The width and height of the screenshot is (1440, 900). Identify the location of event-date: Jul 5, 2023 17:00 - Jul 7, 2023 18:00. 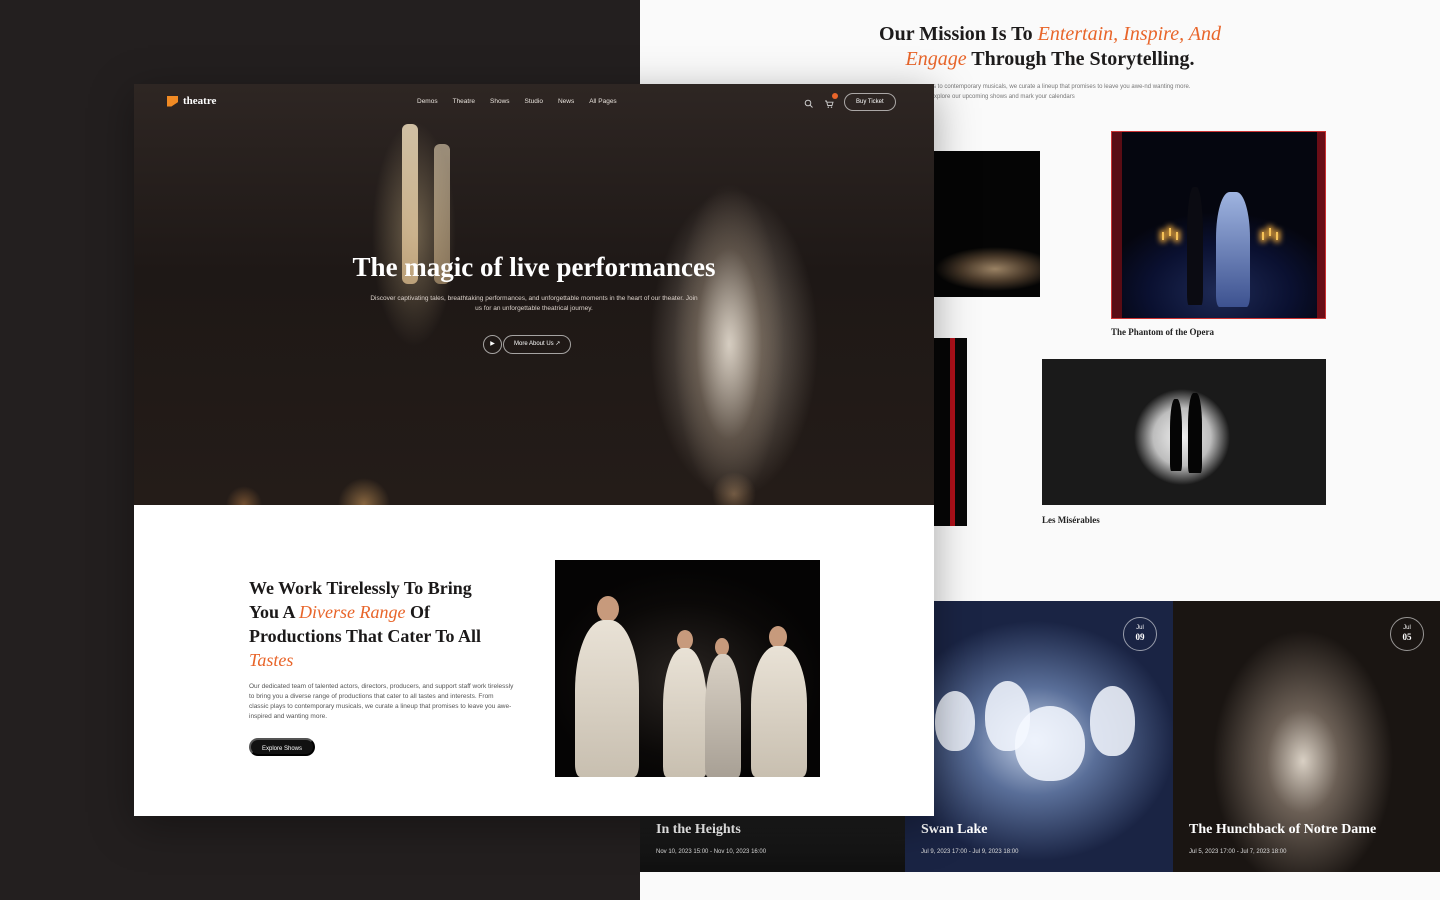
(1238, 852).